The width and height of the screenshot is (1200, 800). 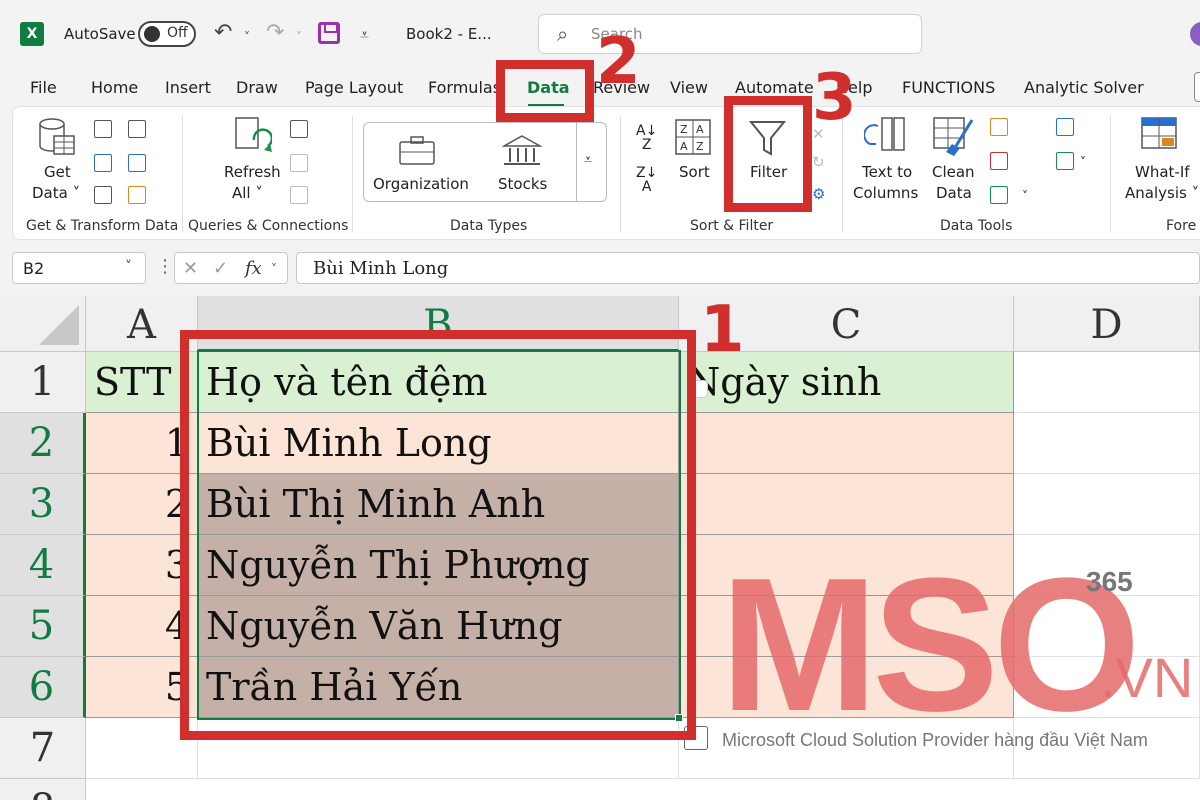 I want to click on column-header-d: D, so click(x=1107, y=324).